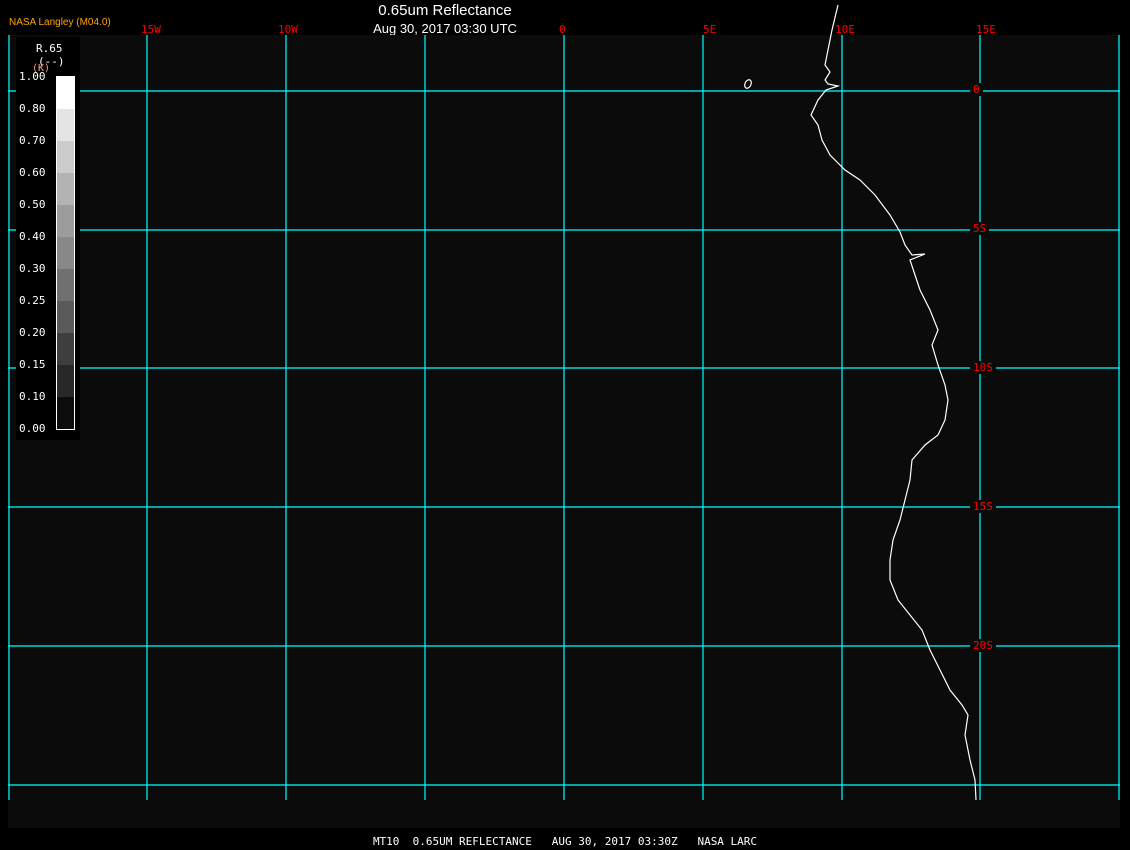  I want to click on legend-variable: R.65, so click(49, 48).